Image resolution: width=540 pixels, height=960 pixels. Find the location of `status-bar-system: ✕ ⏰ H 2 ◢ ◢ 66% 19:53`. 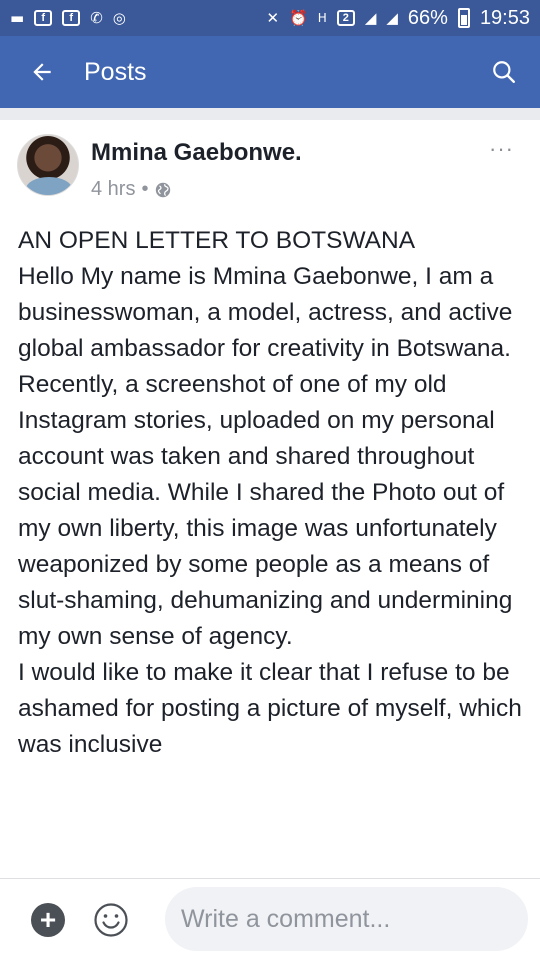

status-bar-system: ✕ ⏰ H 2 ◢ ◢ 66% 19:53 is located at coordinates (398, 18).